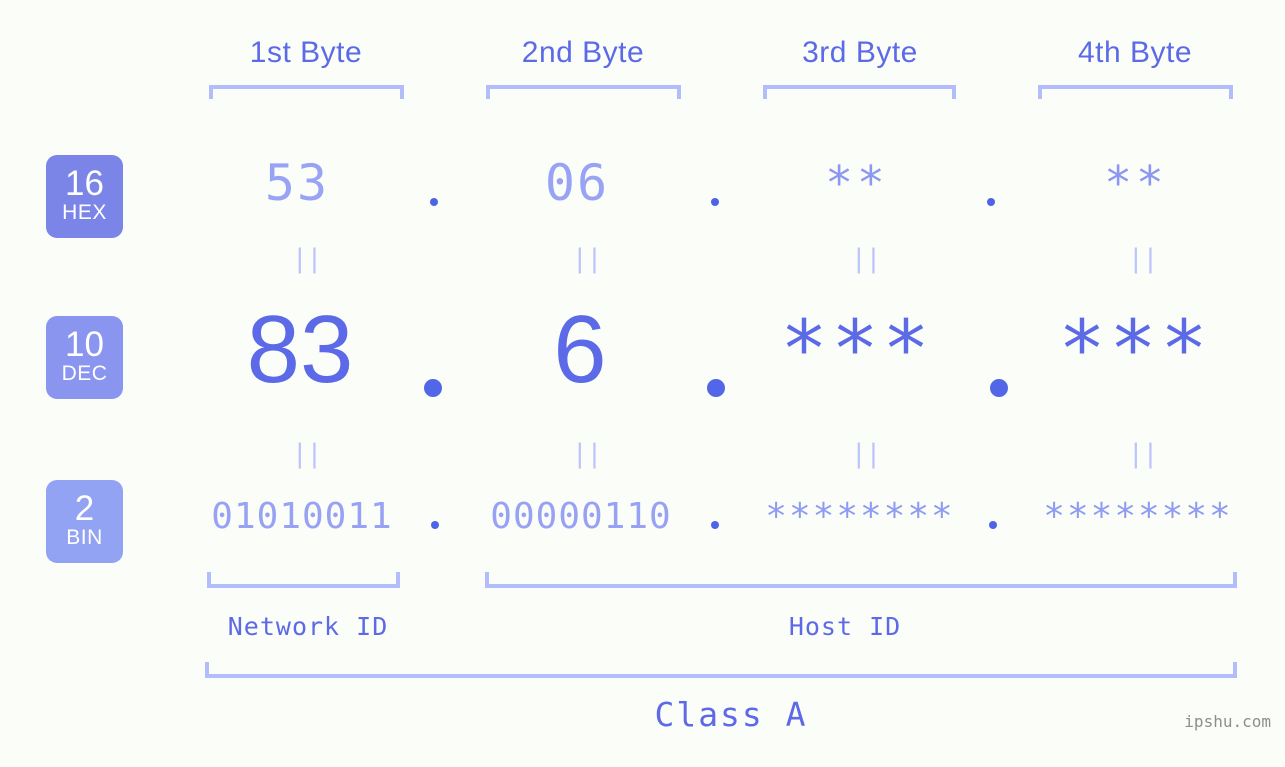  Describe the element at coordinates (303, 580) in the screenshot. I see `network-id-bracket` at that location.